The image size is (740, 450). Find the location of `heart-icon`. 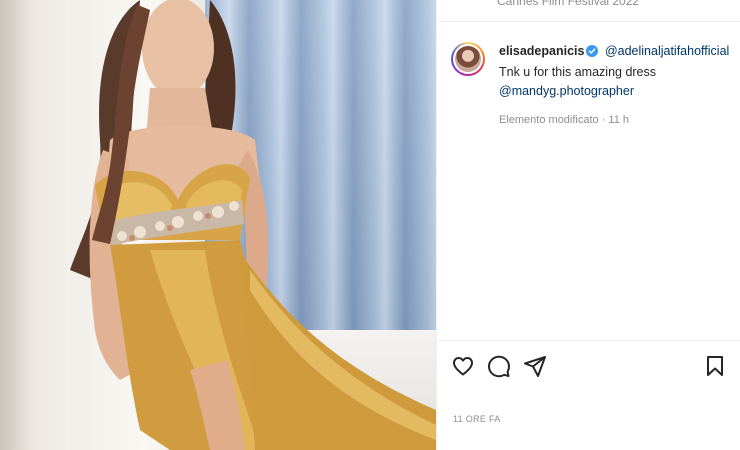

heart-icon is located at coordinates (463, 366).